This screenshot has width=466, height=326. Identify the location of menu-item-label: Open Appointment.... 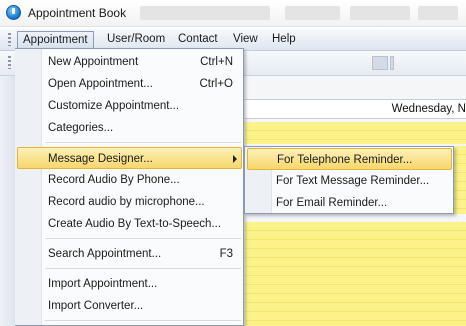
(100, 84).